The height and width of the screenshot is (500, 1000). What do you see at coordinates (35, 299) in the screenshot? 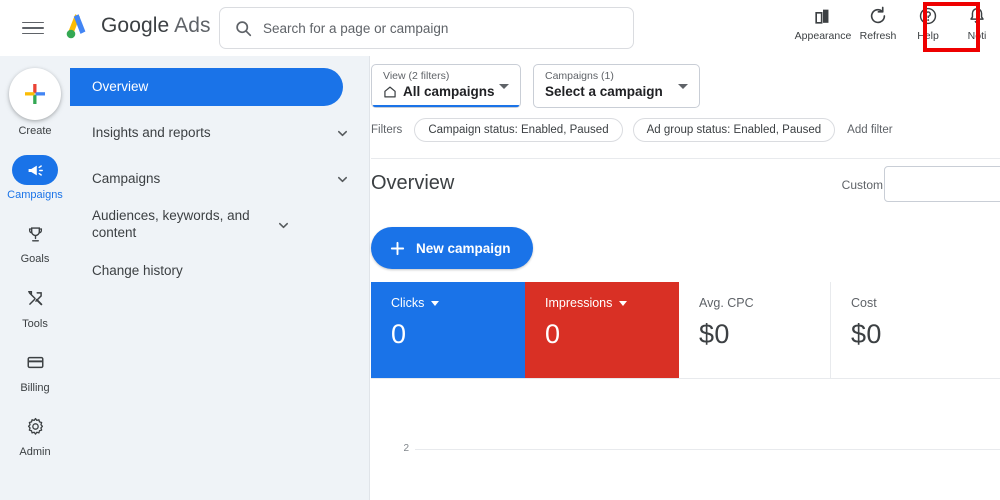
I see `tools-icon` at bounding box center [35, 299].